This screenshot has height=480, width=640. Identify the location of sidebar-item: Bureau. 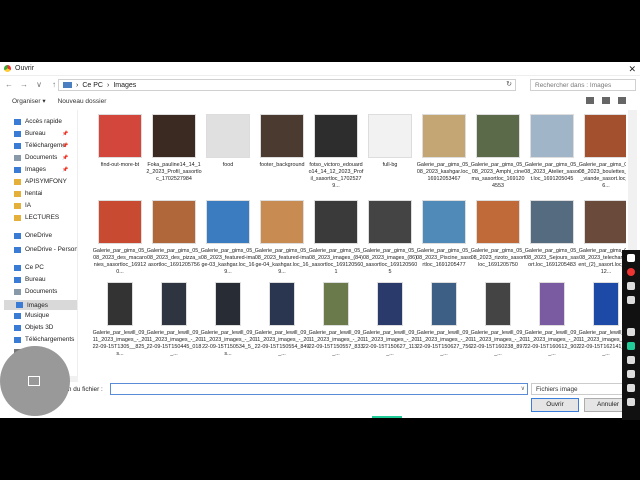
(30, 279).